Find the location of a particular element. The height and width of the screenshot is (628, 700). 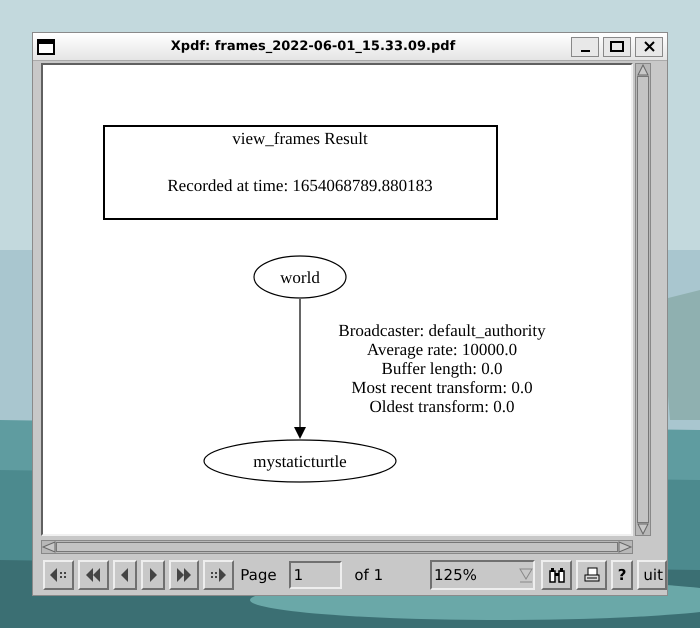

previous-page-button is located at coordinates (124, 575).